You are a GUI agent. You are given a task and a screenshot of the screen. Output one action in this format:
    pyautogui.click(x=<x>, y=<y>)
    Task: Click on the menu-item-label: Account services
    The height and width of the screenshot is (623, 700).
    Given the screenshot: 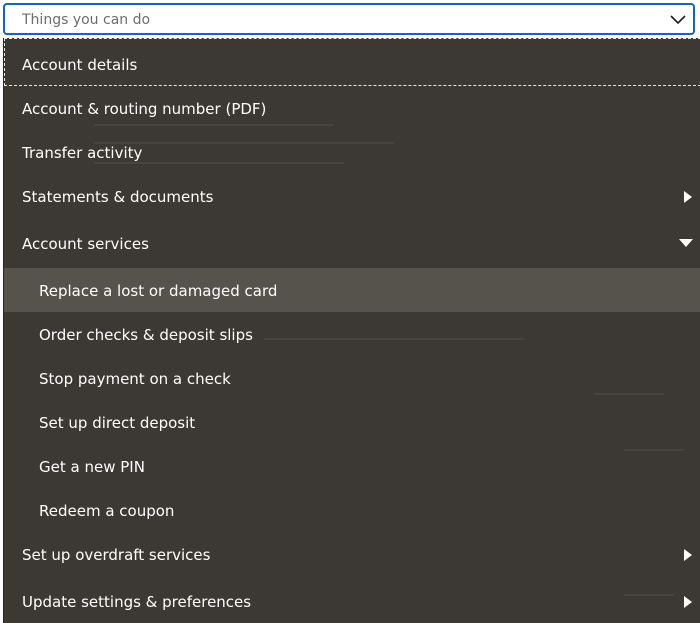 What is the action you would take?
    pyautogui.click(x=85, y=244)
    